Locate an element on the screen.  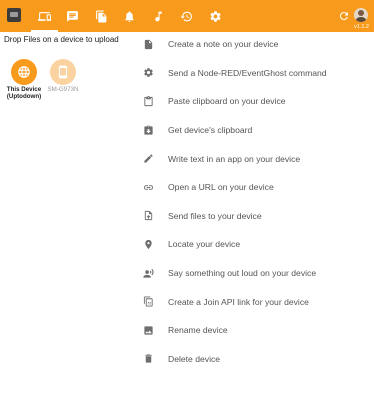
action-label: Locate your device is located at coordinates (204, 244).